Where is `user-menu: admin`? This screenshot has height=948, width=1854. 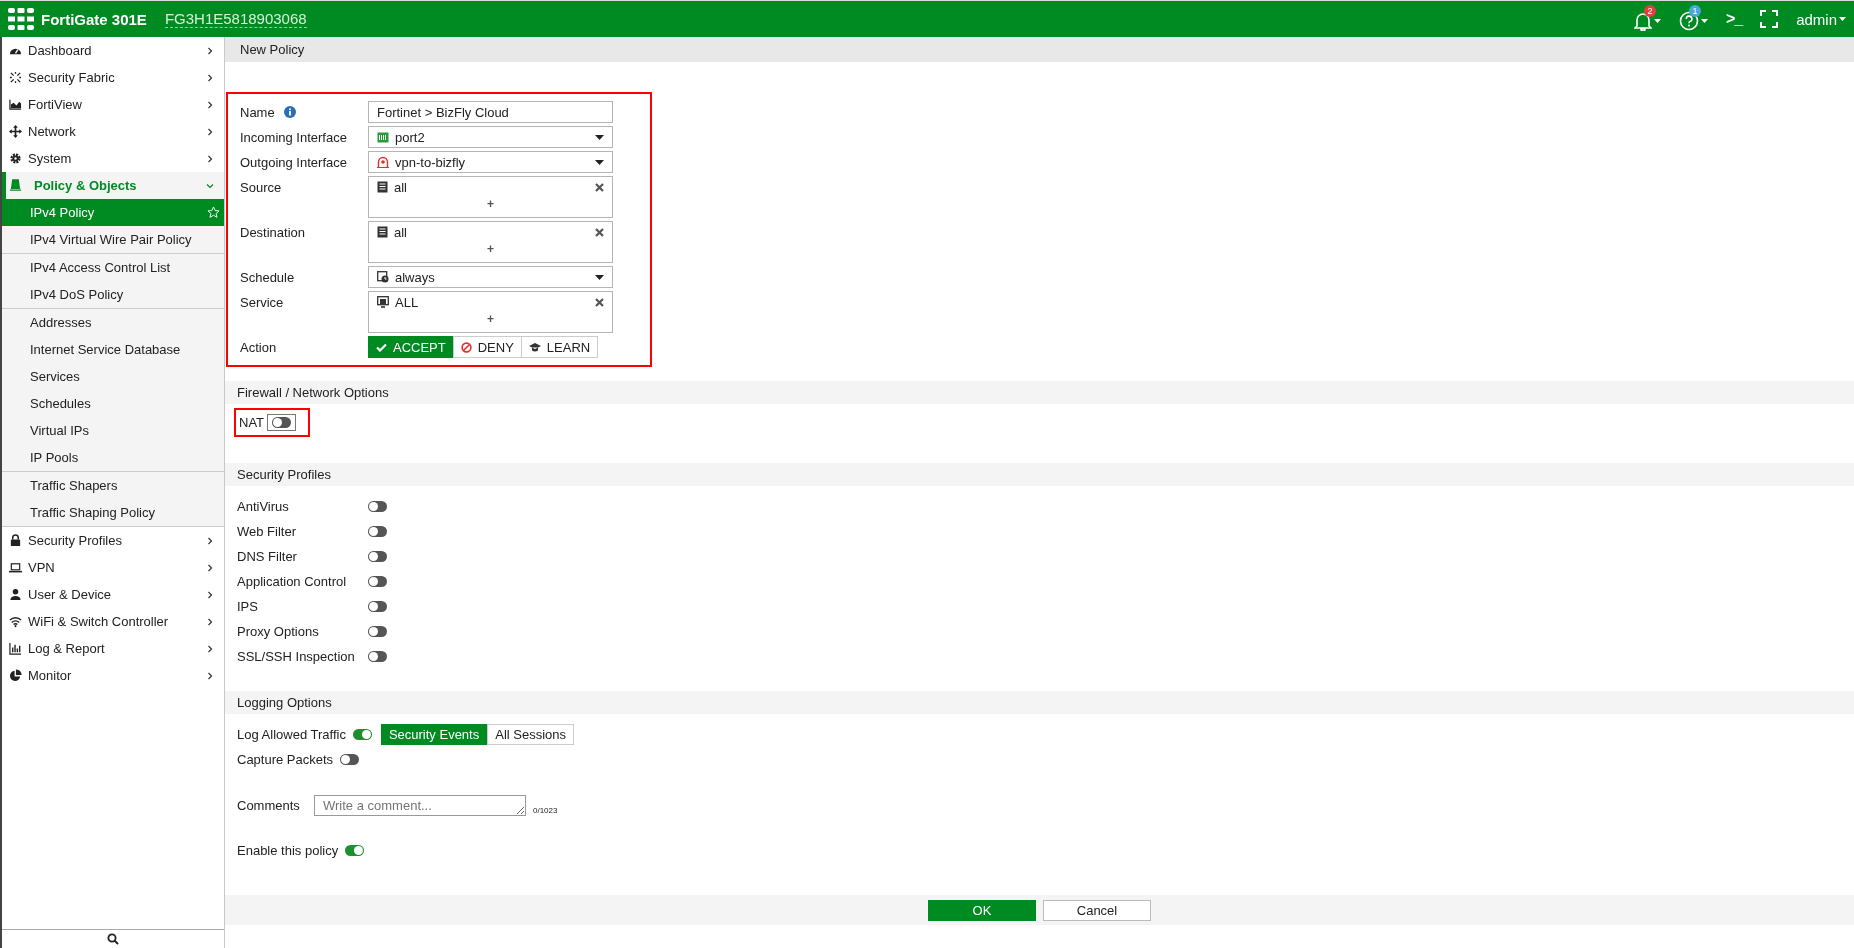
user-menu: admin is located at coordinates (1821, 19).